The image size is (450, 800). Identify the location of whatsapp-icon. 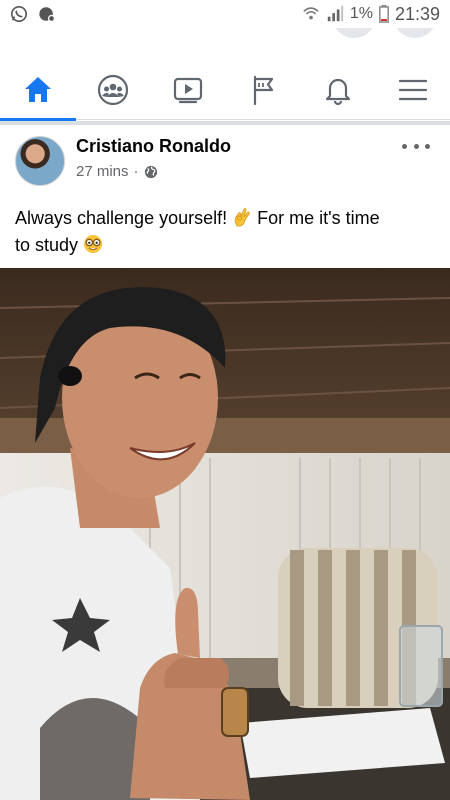
(19, 14).